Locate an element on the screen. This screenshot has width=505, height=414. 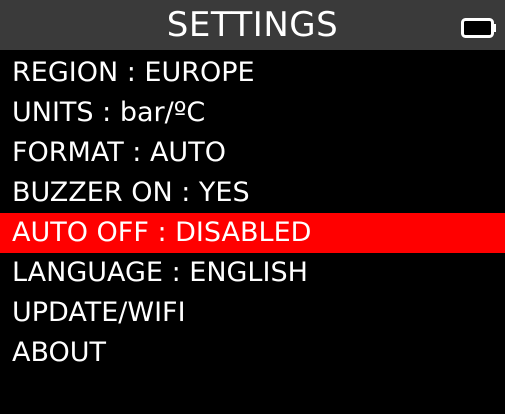
page-title: SETTINGS is located at coordinates (252, 25).